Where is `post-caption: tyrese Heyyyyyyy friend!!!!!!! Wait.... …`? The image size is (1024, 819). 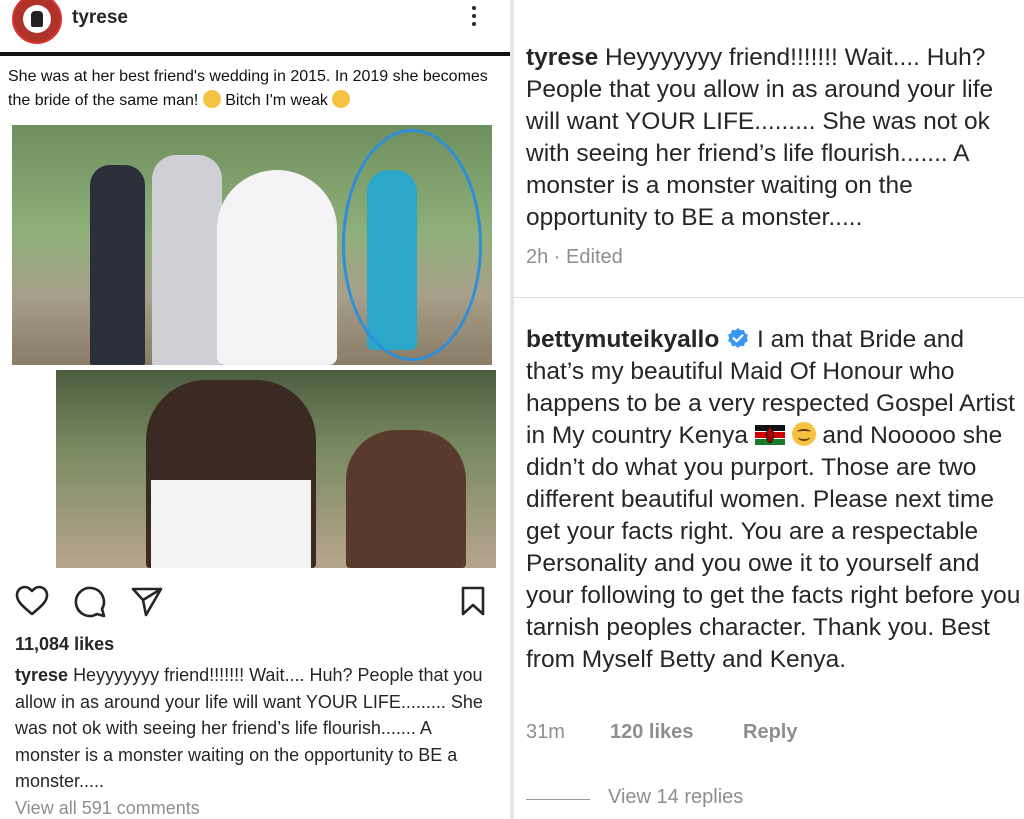 post-caption: tyrese Heyyyyyyy friend!!!!!!! Wait.... … is located at coordinates (255, 728).